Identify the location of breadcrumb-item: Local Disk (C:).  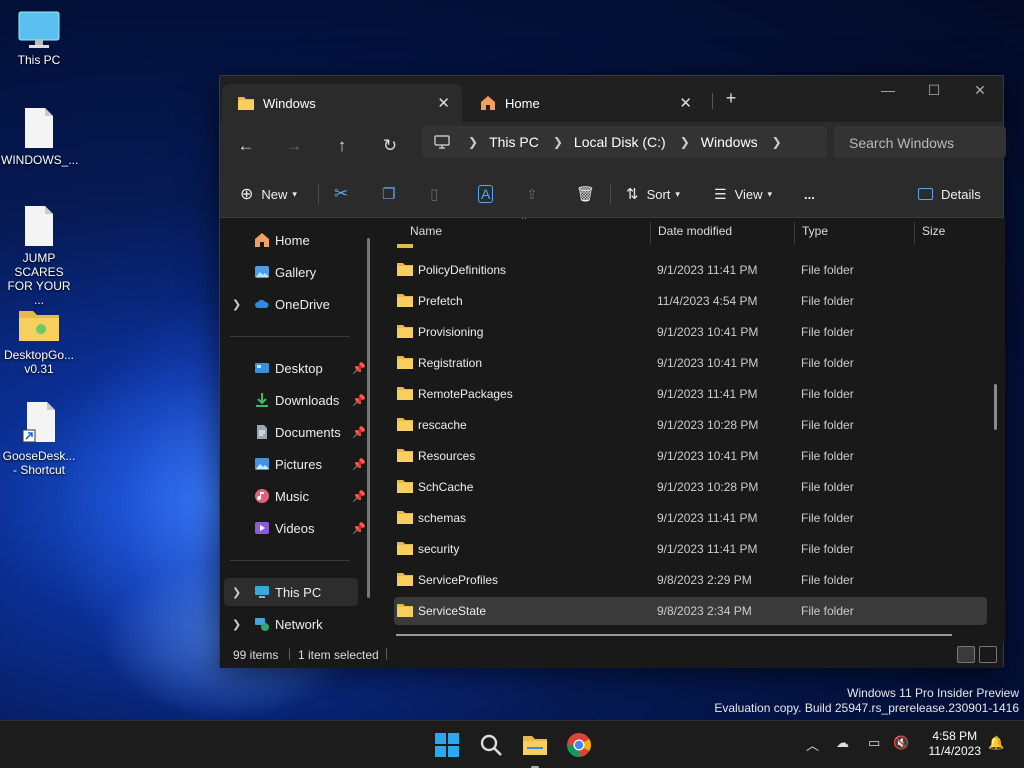
(620, 142).